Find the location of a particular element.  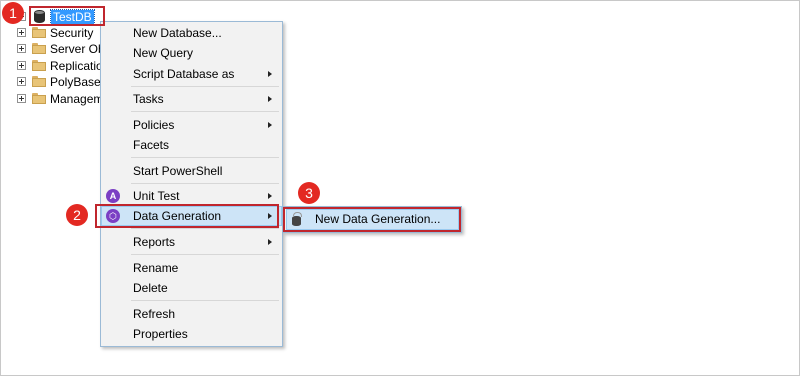

tree-node-management: Managem is located at coordinates (60, 98).